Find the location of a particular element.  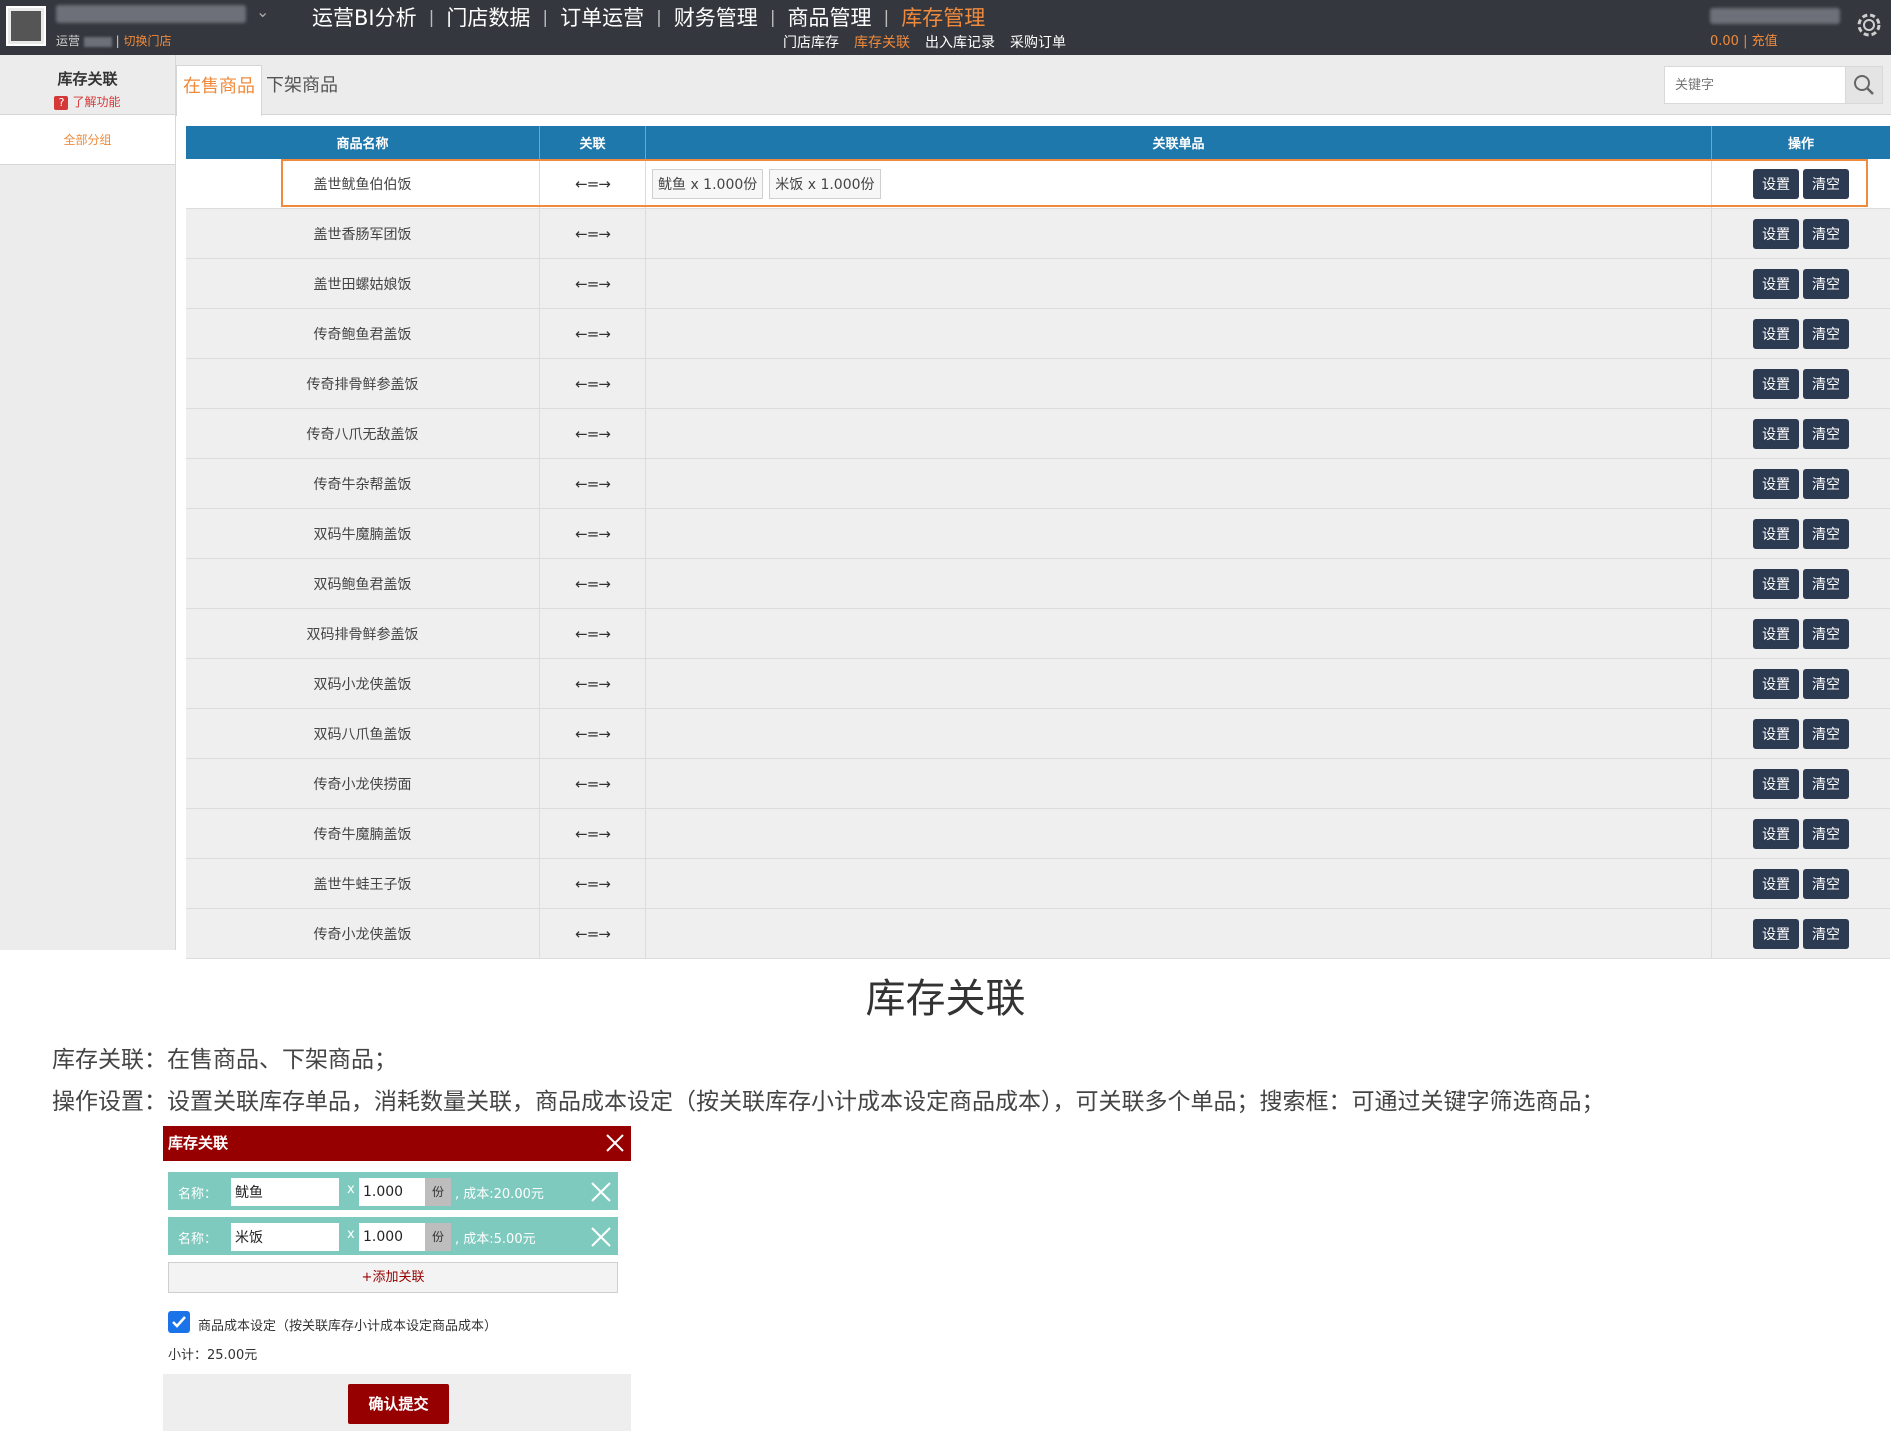

main-nav-item: 门店数据 is located at coordinates (488, 17).